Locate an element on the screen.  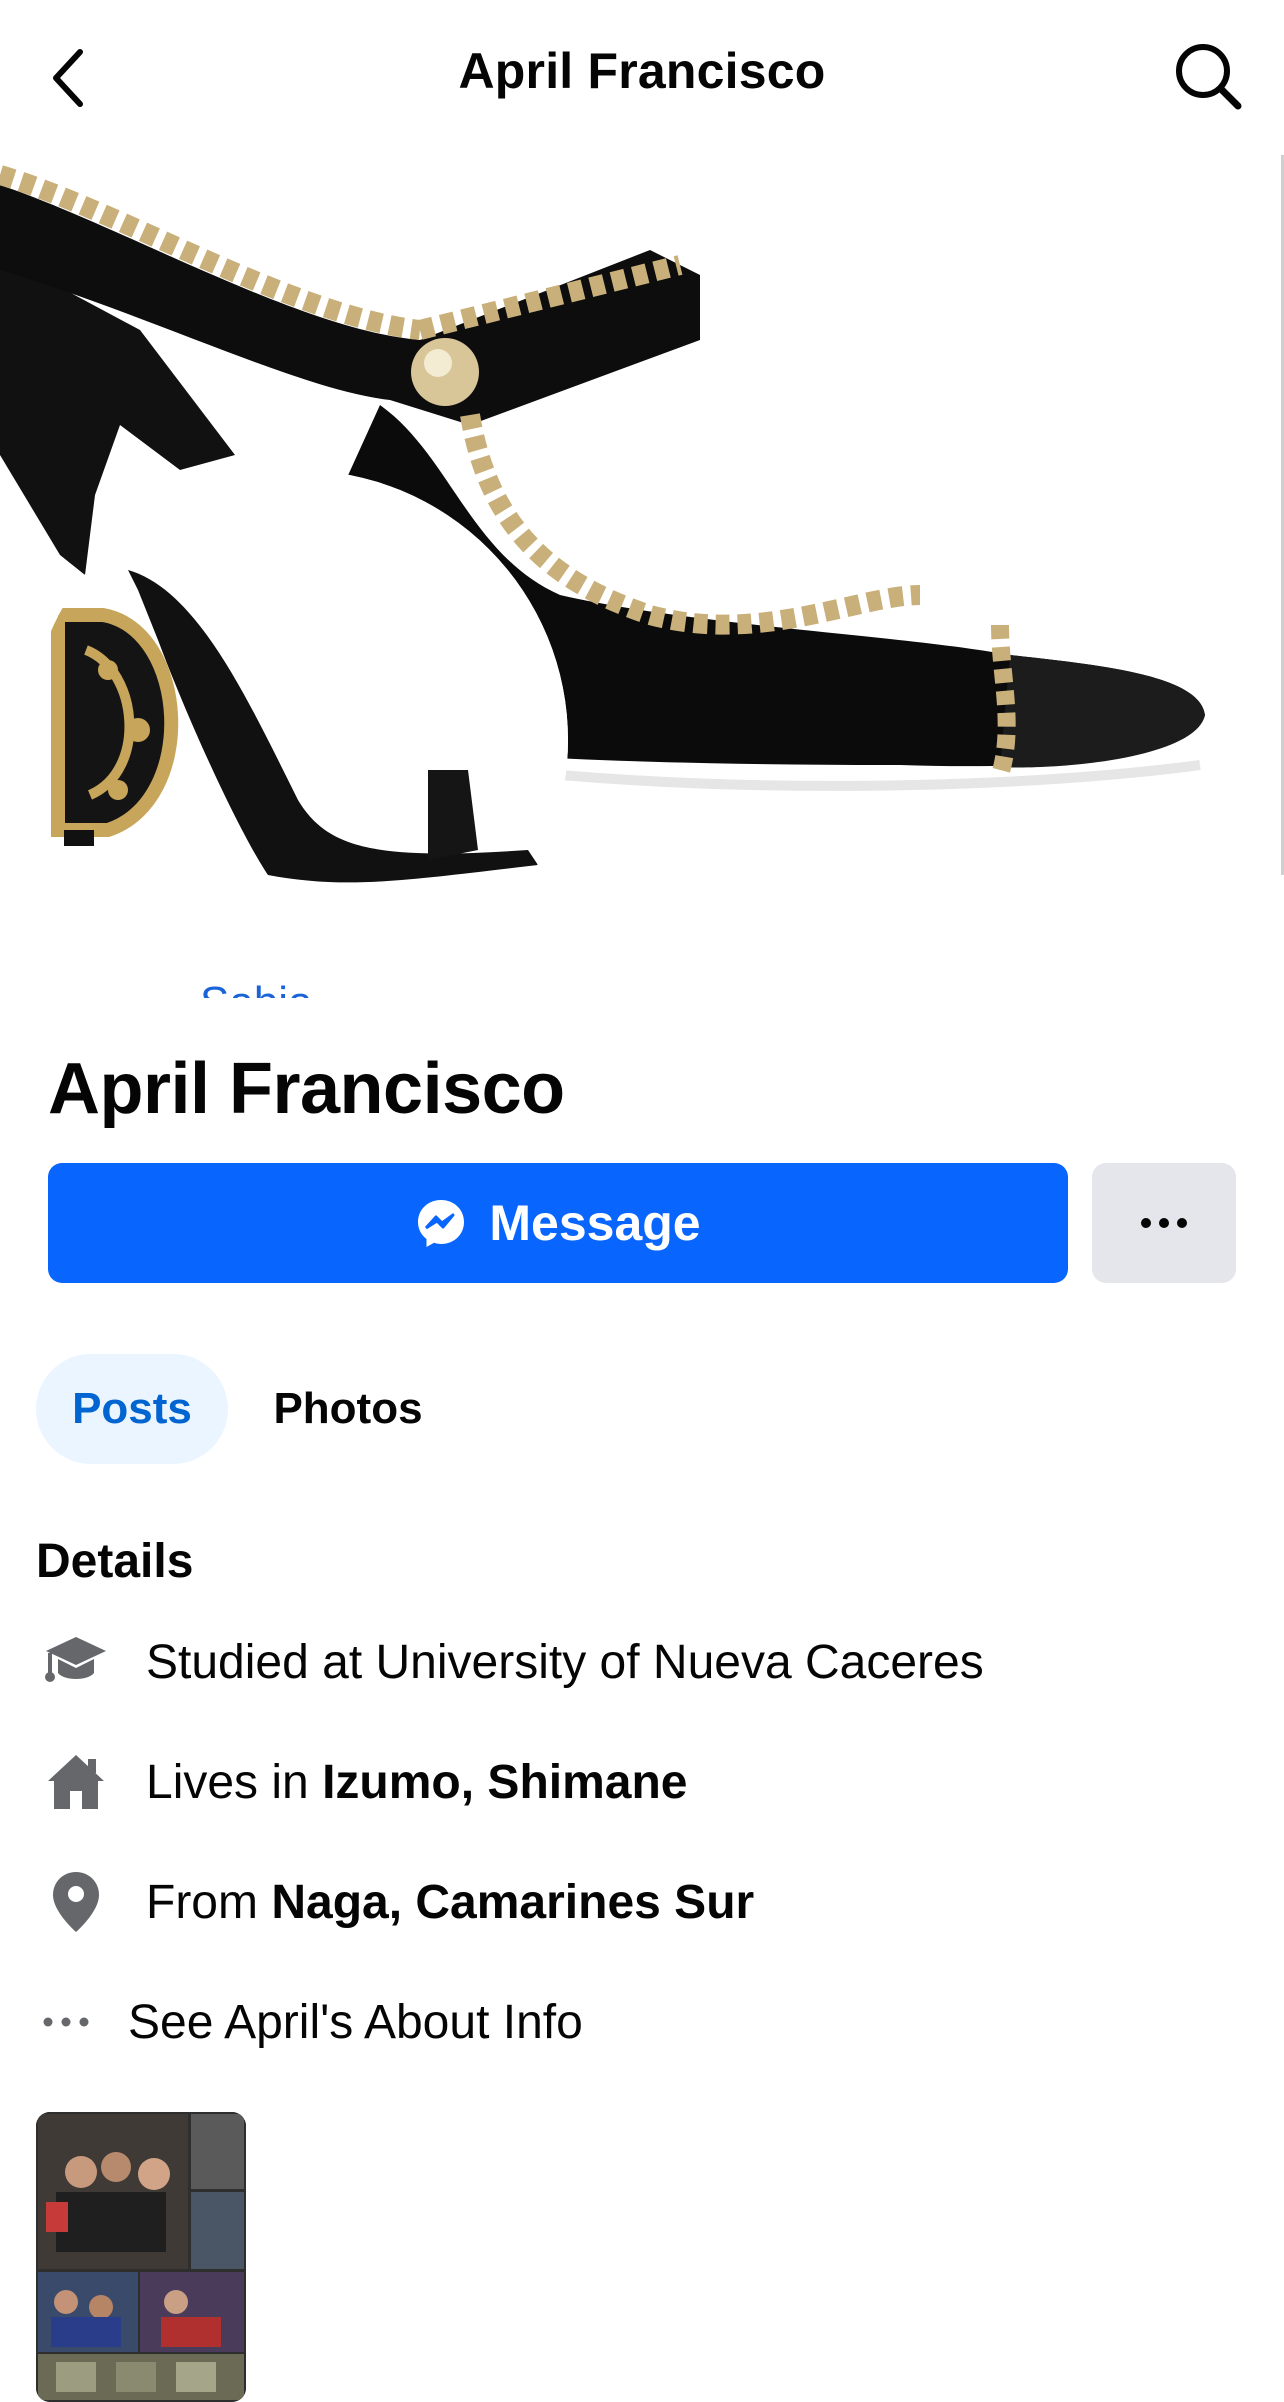
detail-current-city-place: Izumo, Shimane is located at coordinates (504, 1782).